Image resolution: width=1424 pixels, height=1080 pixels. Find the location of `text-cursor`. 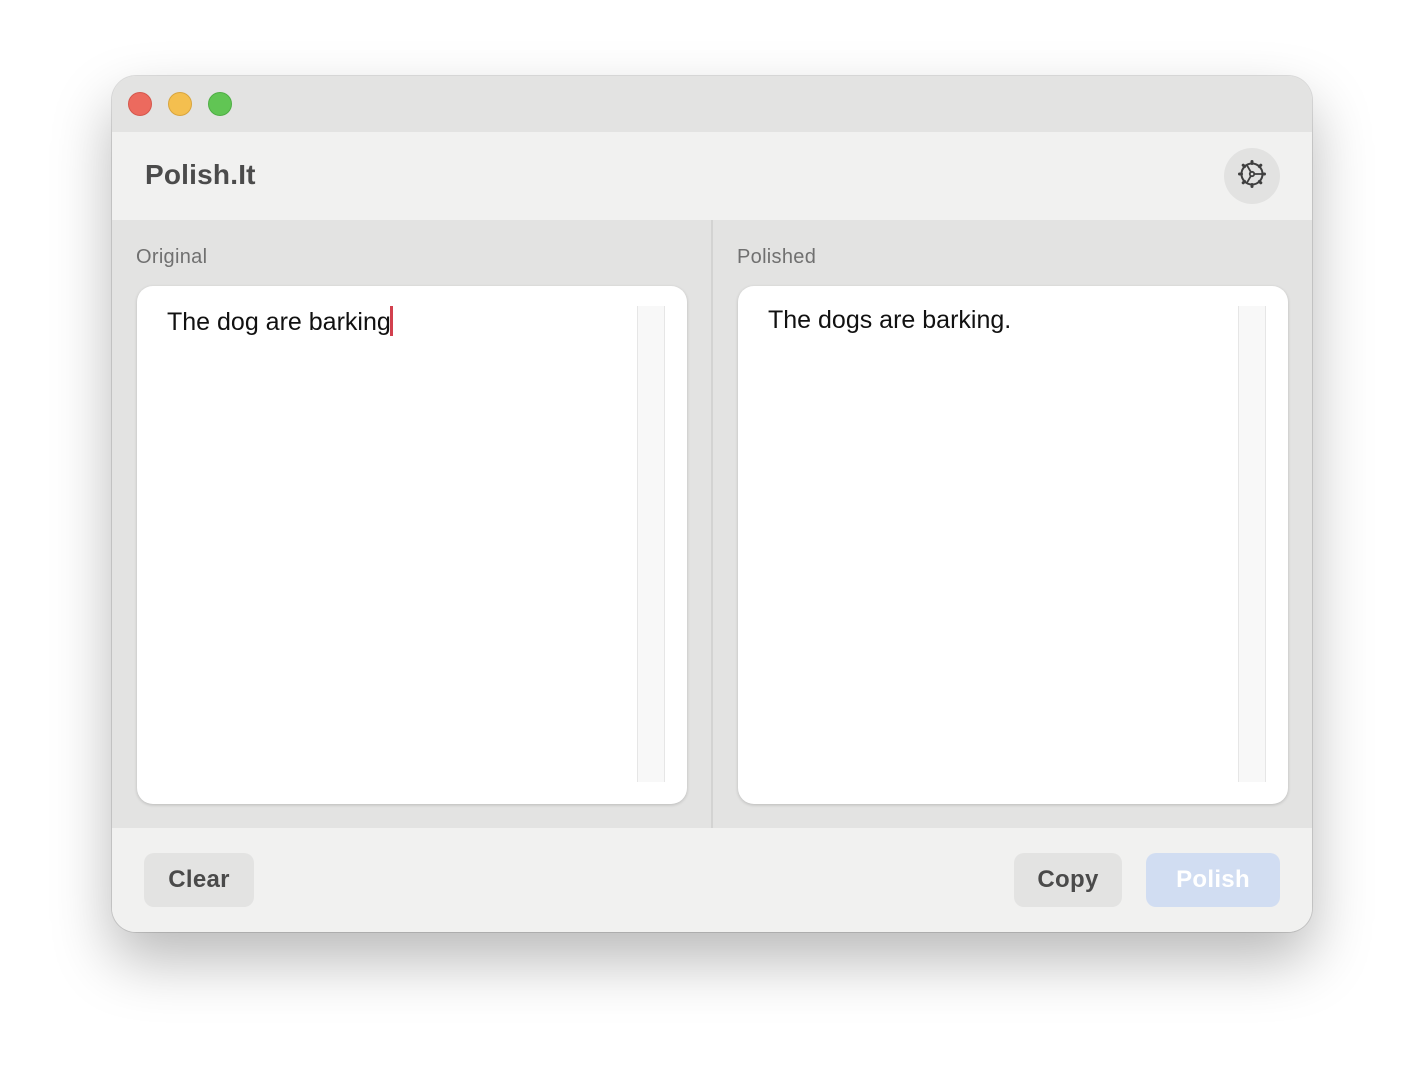

text-cursor is located at coordinates (391, 321).